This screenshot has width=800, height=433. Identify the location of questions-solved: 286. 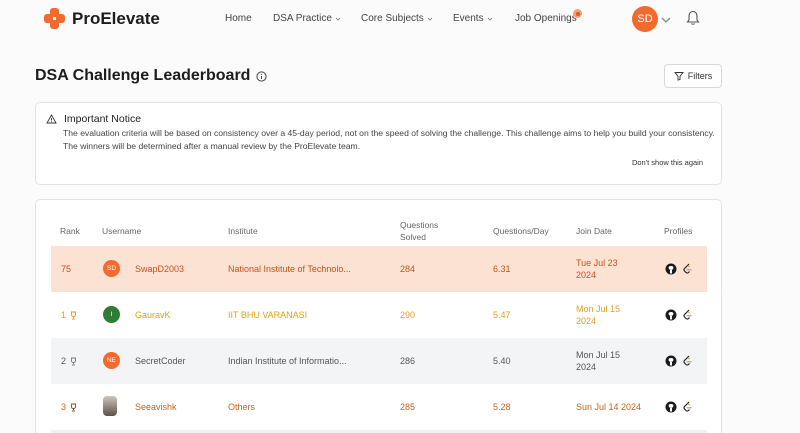
(408, 361).